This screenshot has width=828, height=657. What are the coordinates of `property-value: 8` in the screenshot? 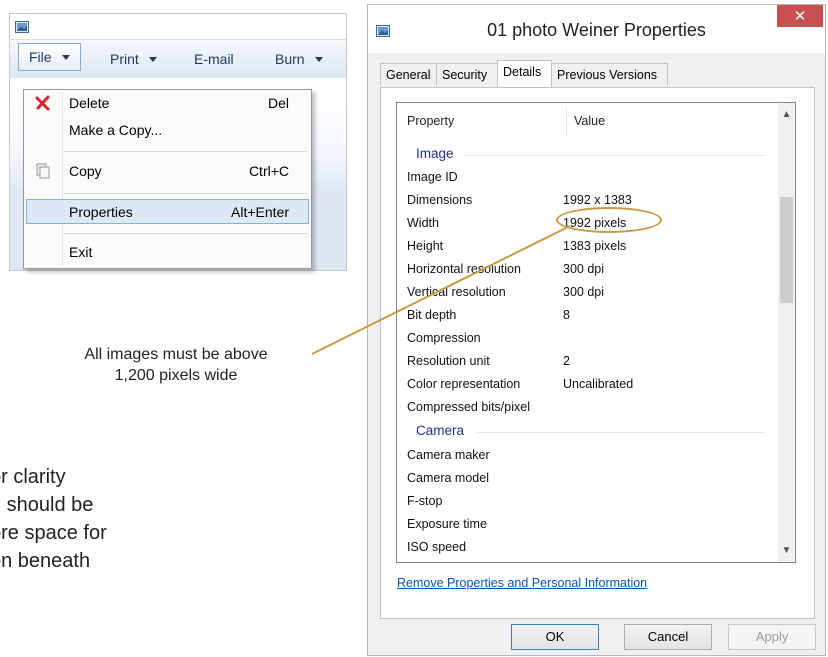 It's located at (566, 315).